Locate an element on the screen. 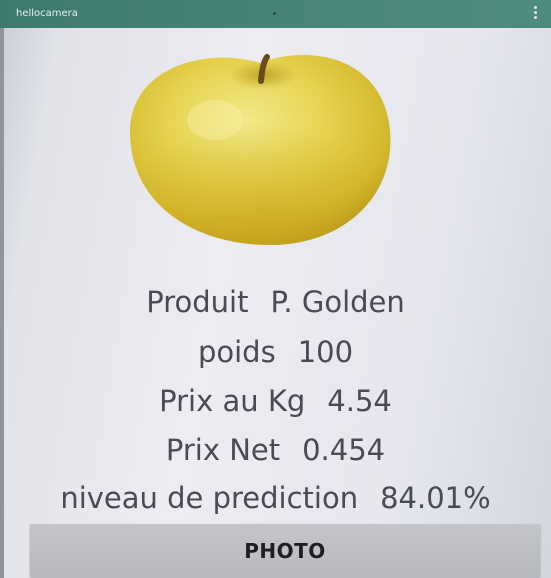 Image resolution: width=551 pixels, height=578 pixels. weight-value: 100 is located at coordinates (325, 352).